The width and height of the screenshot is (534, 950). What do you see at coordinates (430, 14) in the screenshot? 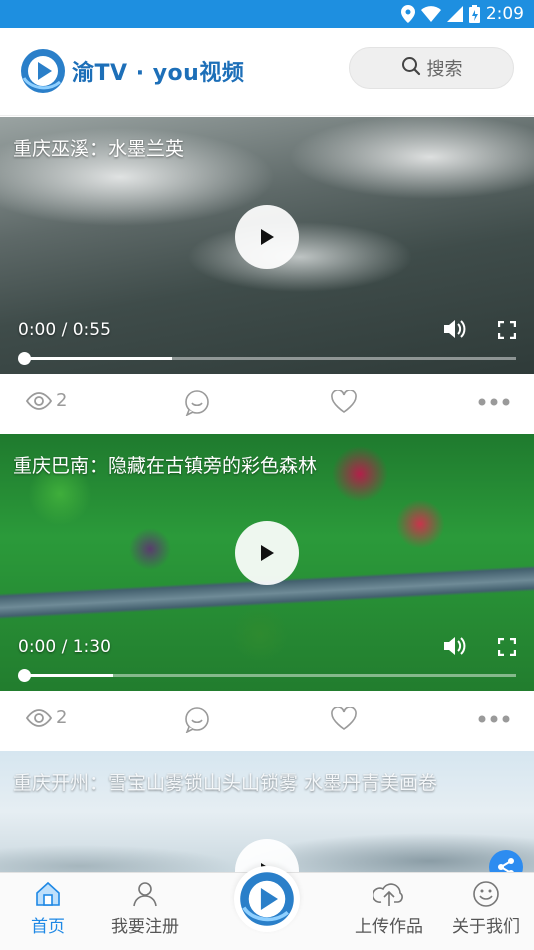
I see `wifi-icon` at bounding box center [430, 14].